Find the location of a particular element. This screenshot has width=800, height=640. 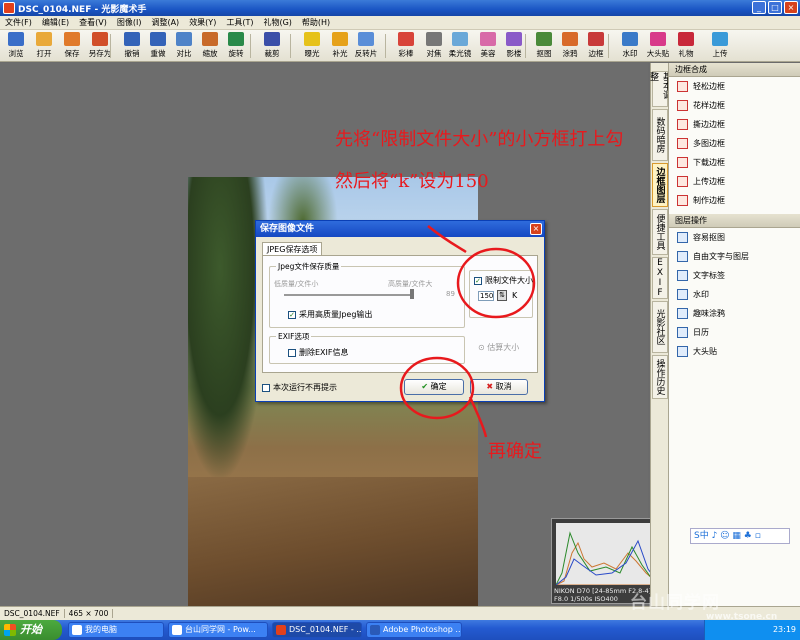

border-panel-item: 花样边框 is located at coordinates (734, 105).